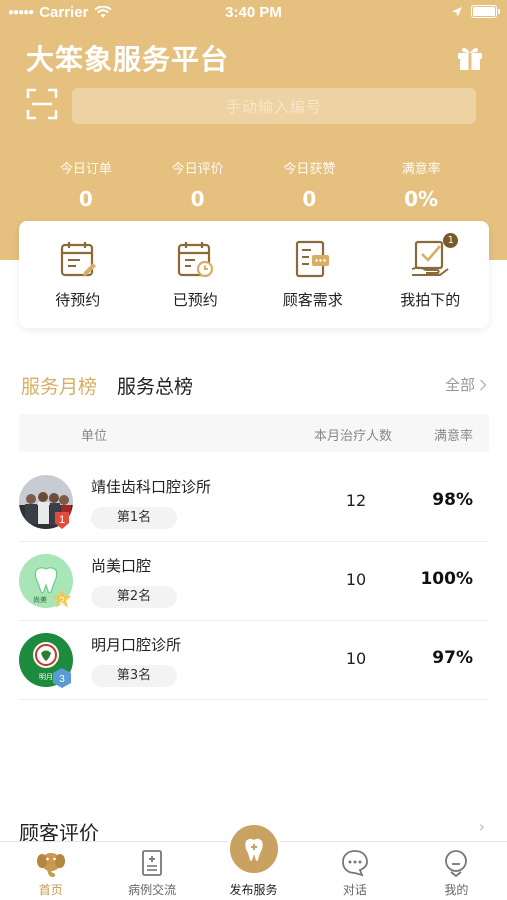 Image resolution: width=507 pixels, height=900 pixels. What do you see at coordinates (452, 500) in the screenshot?
I see `satisfaction-rate: 98%` at bounding box center [452, 500].